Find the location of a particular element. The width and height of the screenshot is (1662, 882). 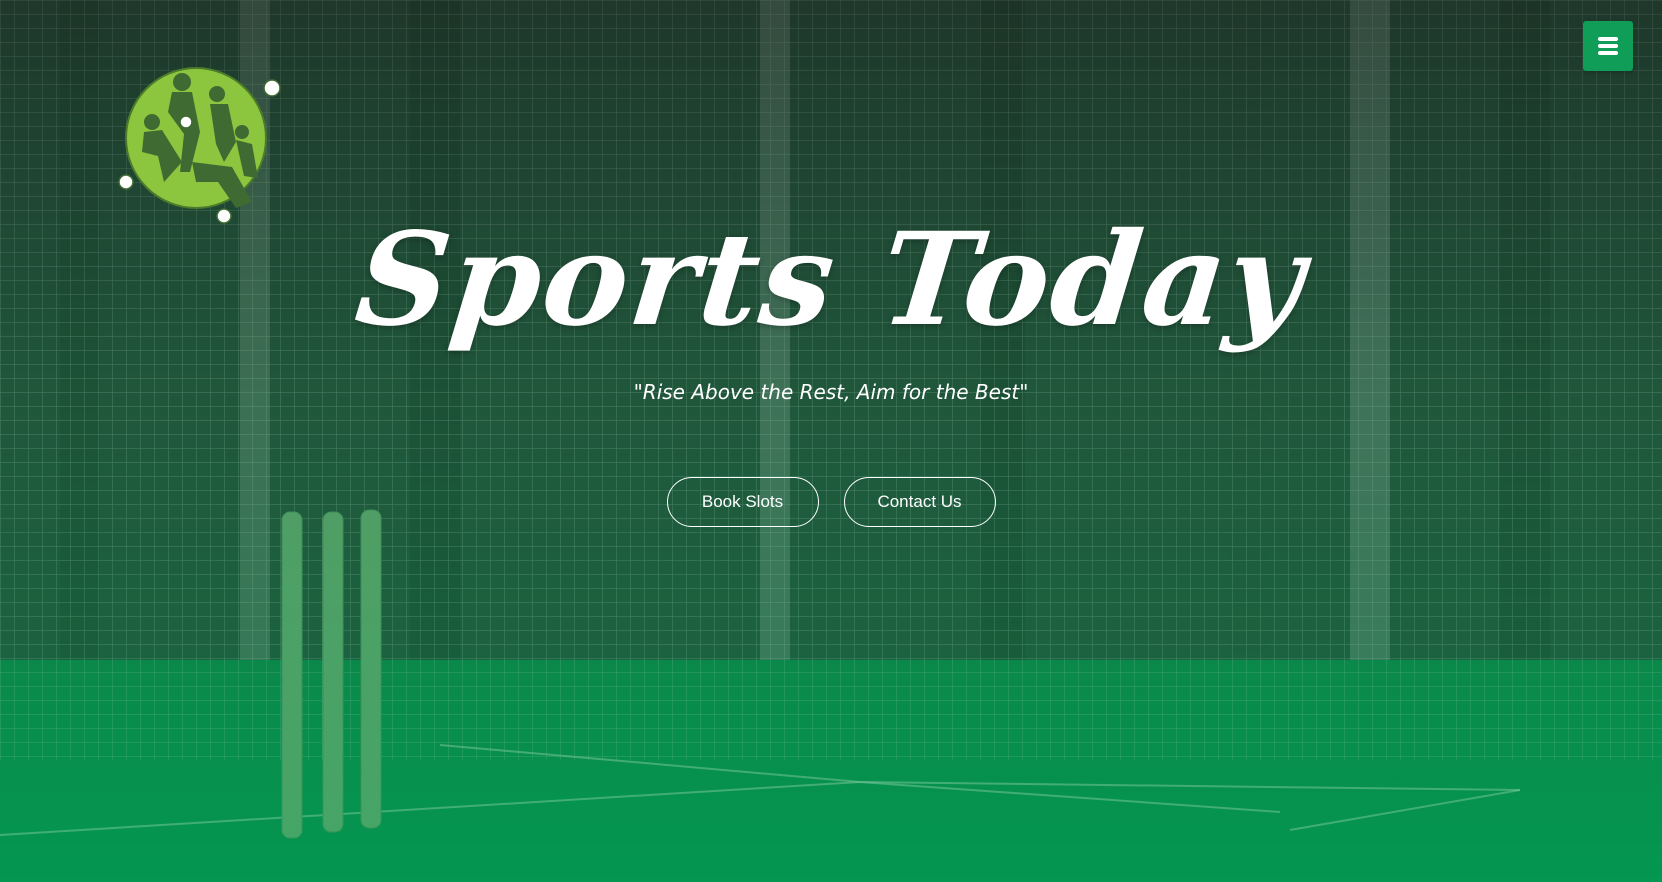

menu-button is located at coordinates (1608, 46).